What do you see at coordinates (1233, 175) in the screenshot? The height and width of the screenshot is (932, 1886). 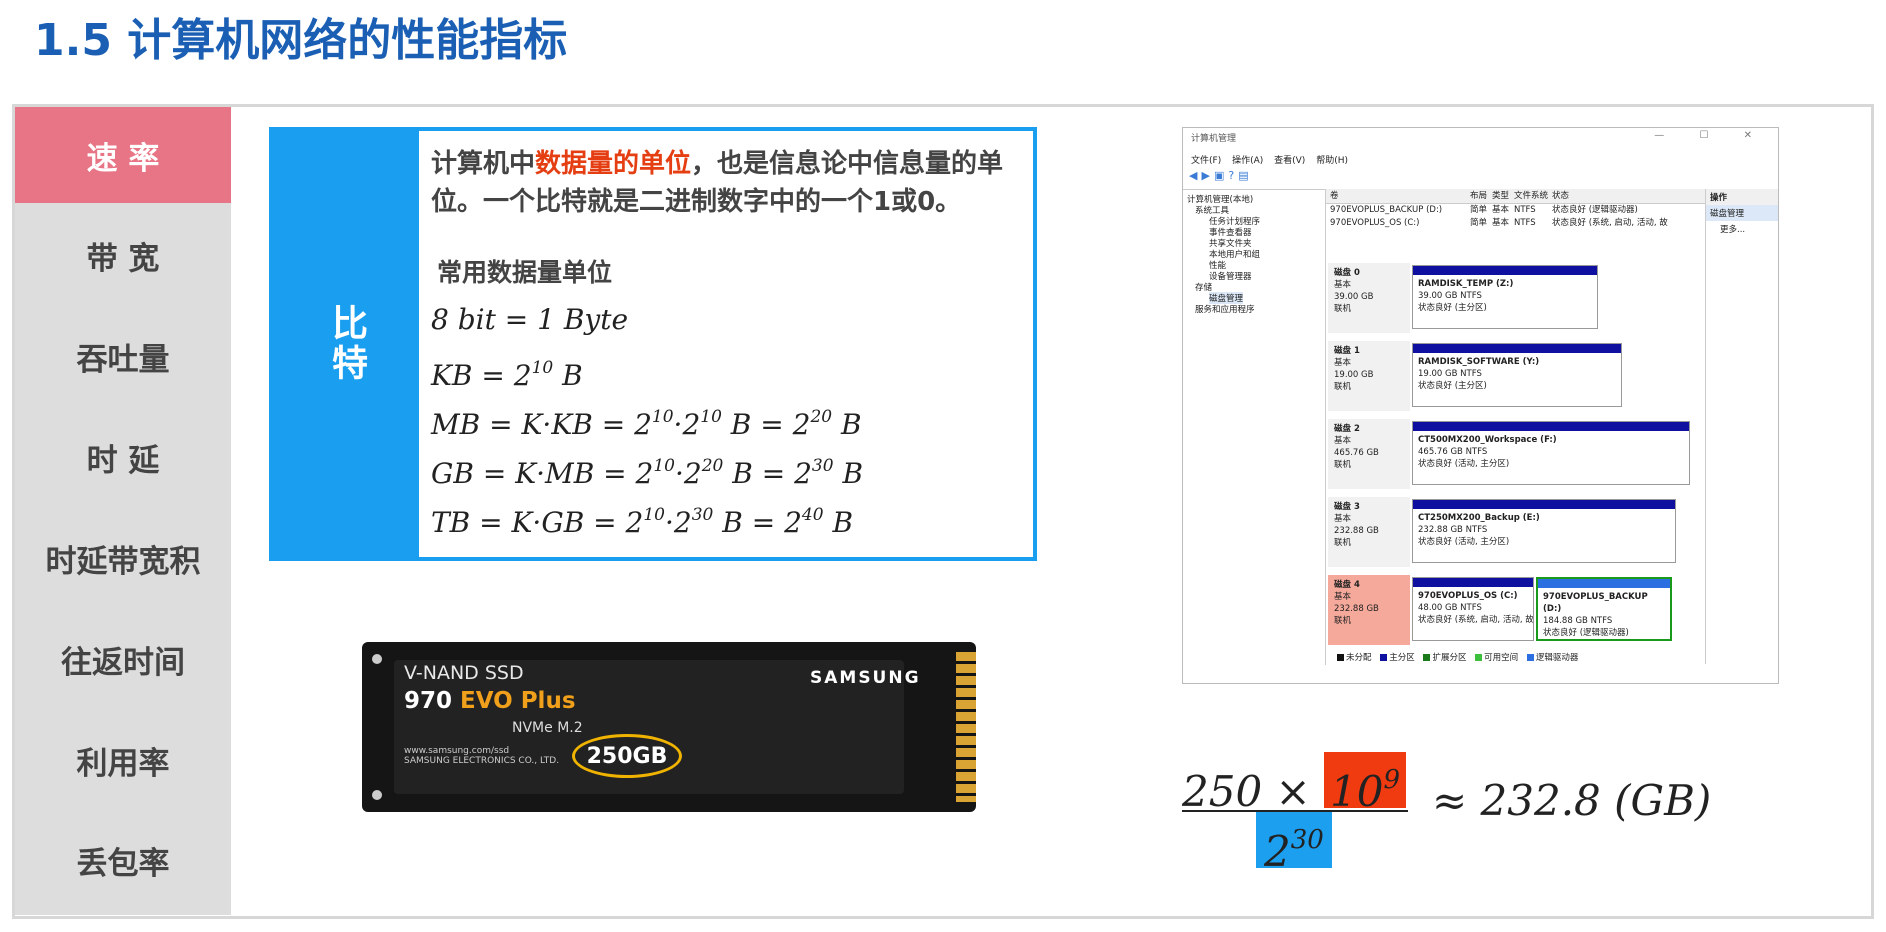 I see `help-icon: ?` at bounding box center [1233, 175].